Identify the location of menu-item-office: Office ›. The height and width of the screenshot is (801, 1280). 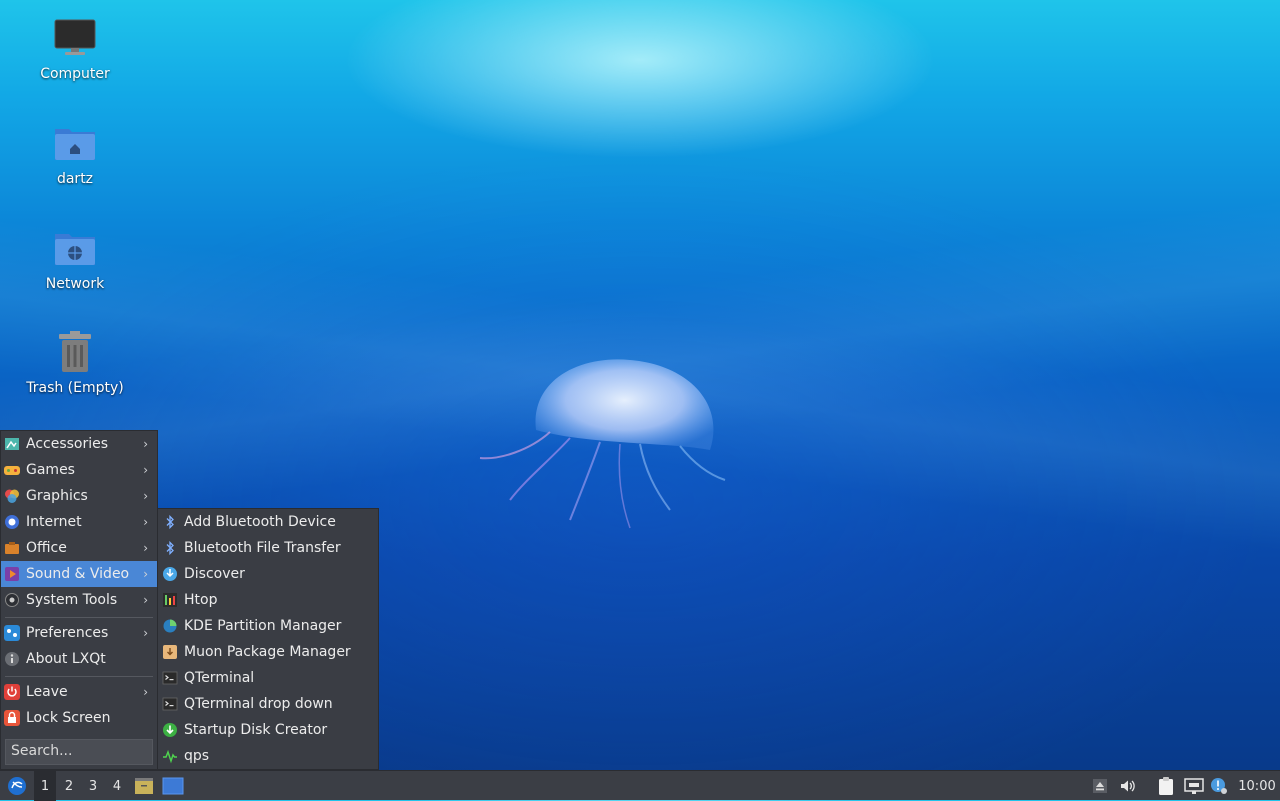
(79, 548).